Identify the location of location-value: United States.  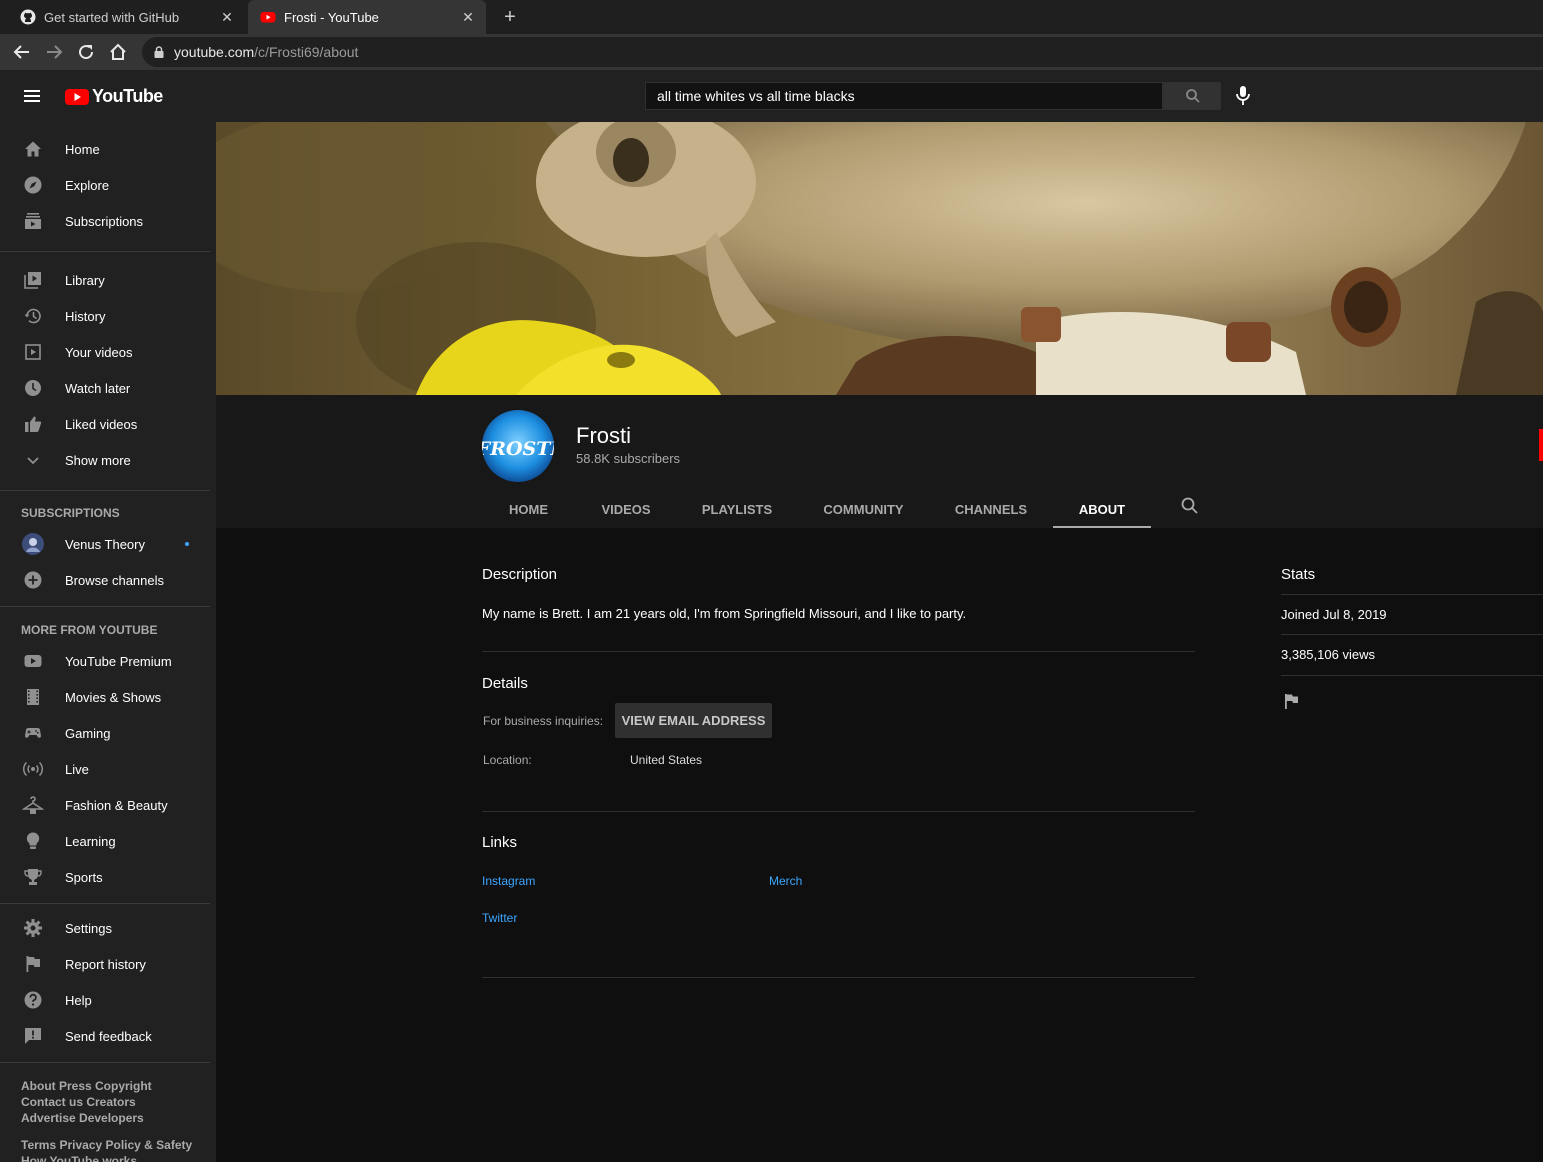
(666, 760).